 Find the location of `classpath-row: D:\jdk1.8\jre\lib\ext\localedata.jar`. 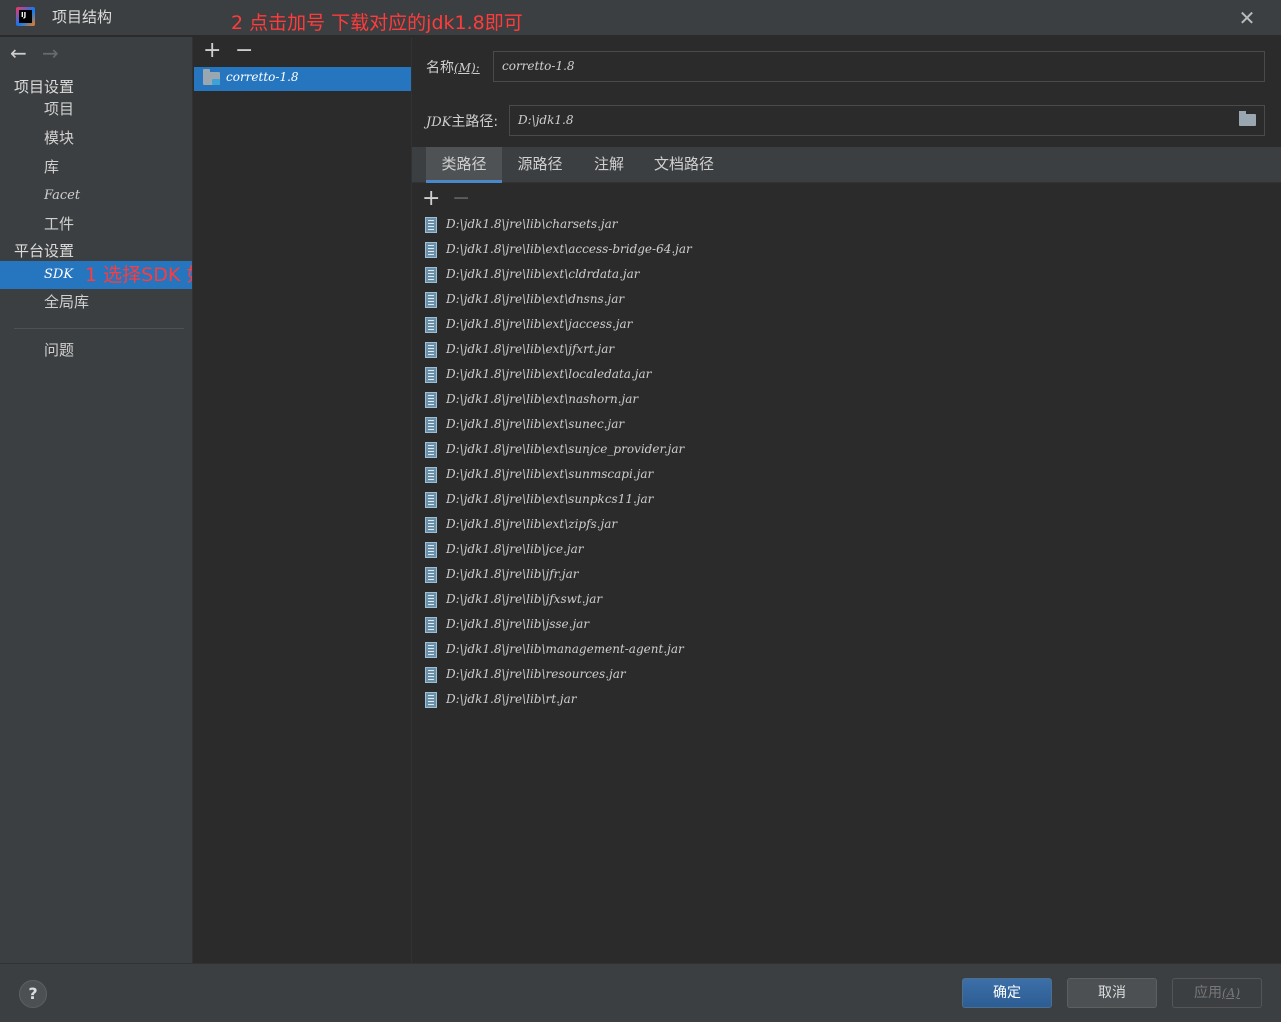

classpath-row: D:\jdk1.8\jre\lib\ext\localedata.jar is located at coordinates (846, 375).